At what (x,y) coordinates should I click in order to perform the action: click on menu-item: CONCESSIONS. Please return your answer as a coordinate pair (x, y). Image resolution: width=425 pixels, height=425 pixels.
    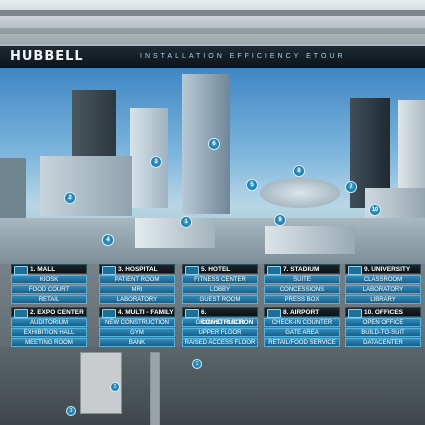
    Looking at the image, I should click on (302, 289).